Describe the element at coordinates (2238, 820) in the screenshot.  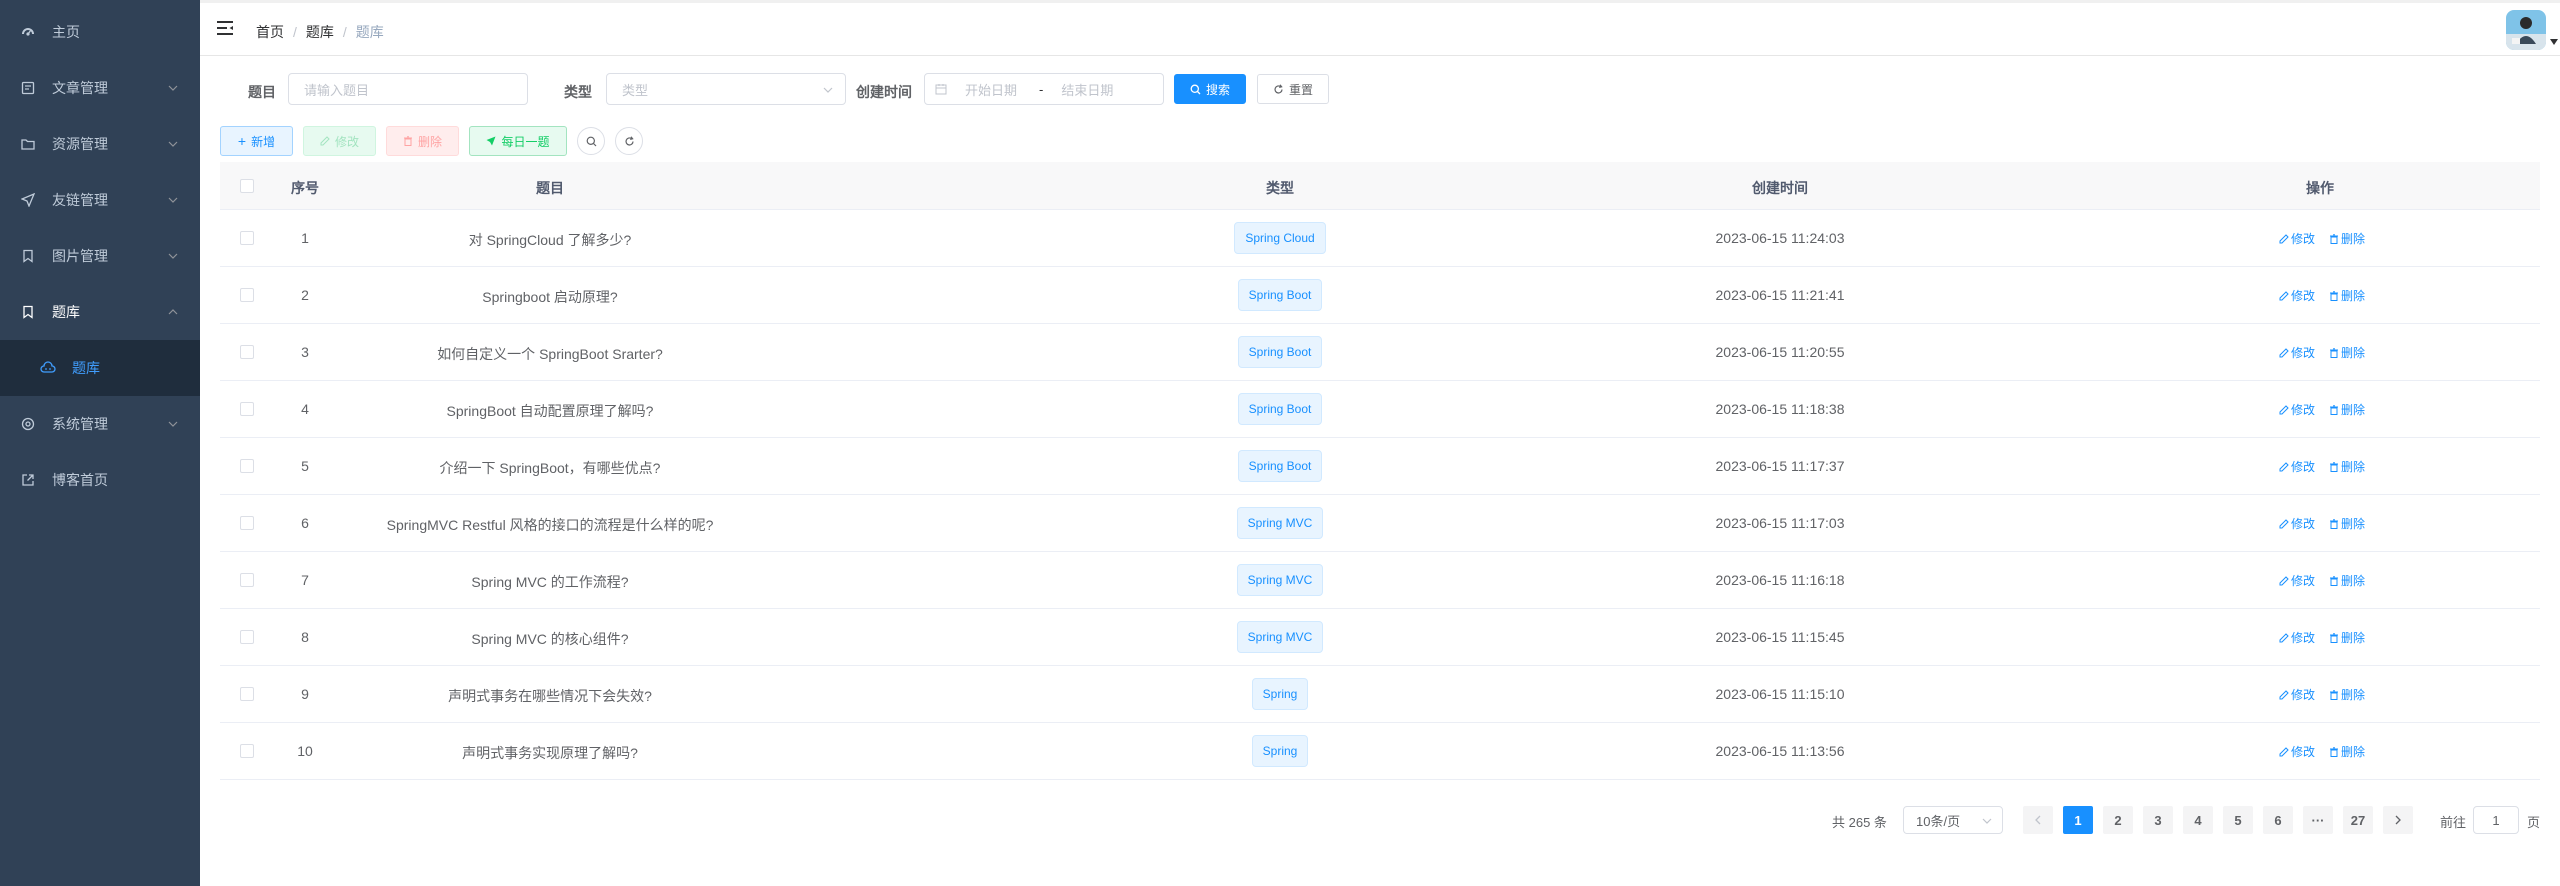
I see `page-number: 5` at that location.